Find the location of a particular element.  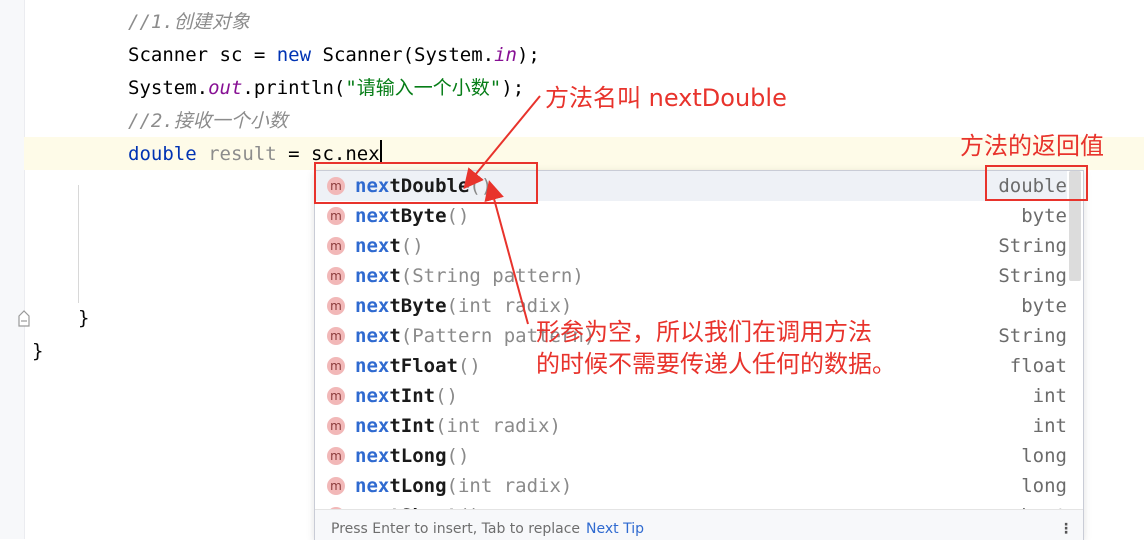

arrow-to-params is located at coordinates (506, 252).